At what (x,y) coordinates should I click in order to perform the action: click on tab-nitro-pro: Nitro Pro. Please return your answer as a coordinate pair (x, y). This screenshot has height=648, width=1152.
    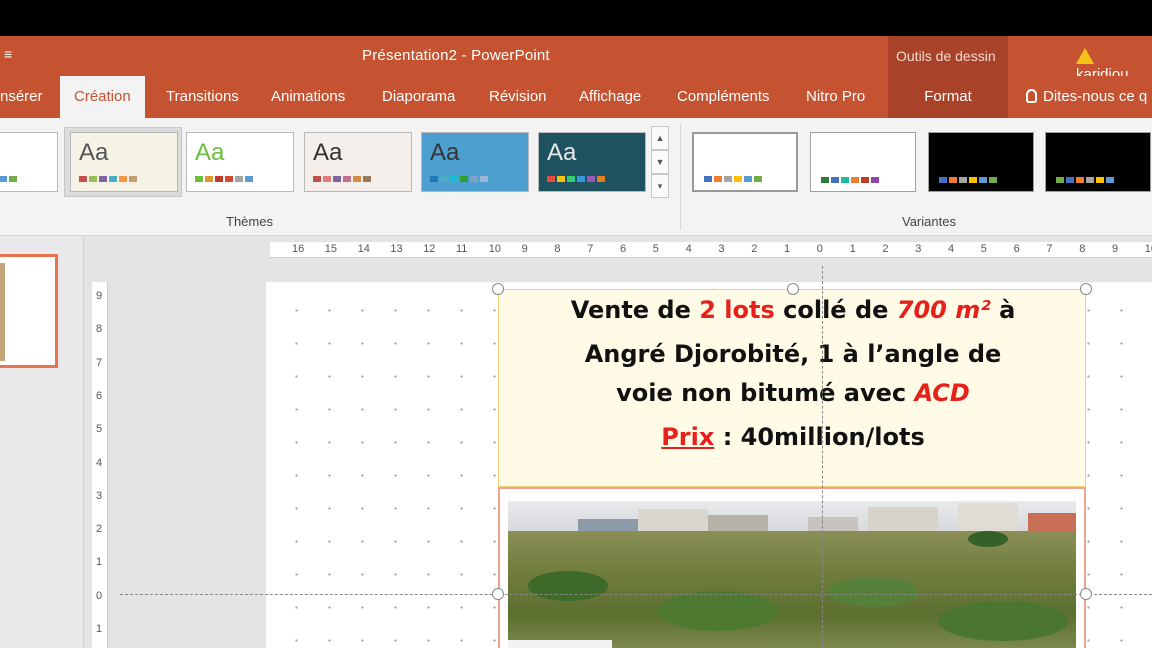
    Looking at the image, I should click on (835, 97).